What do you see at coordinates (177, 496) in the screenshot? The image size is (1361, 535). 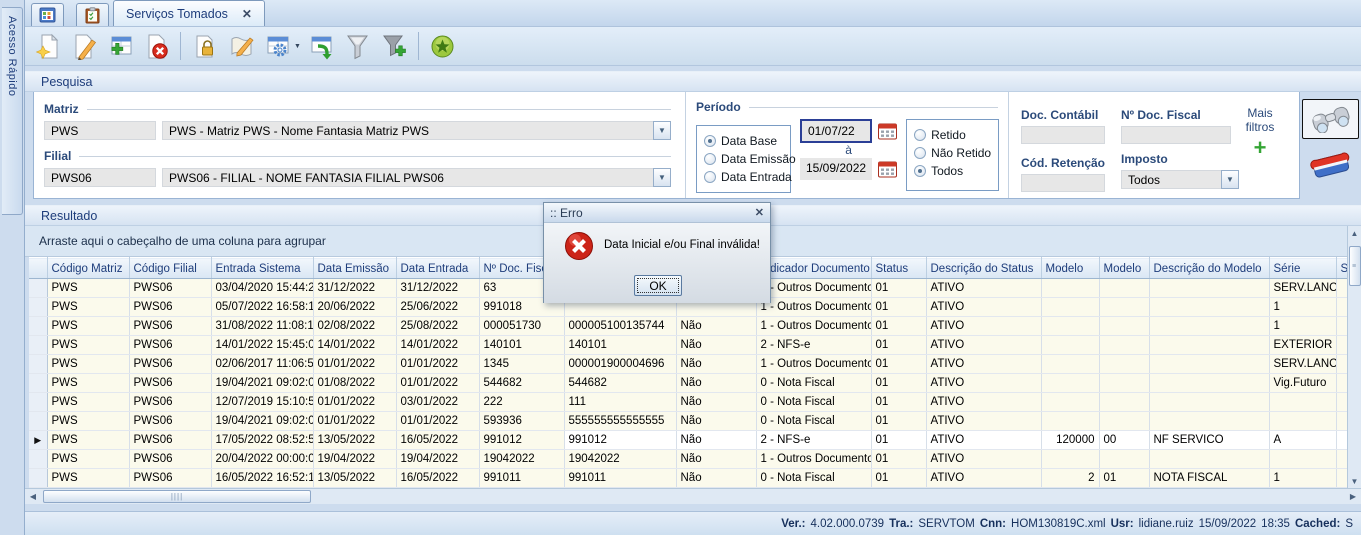 I see `horizontal-scroll-thumb: ||||` at bounding box center [177, 496].